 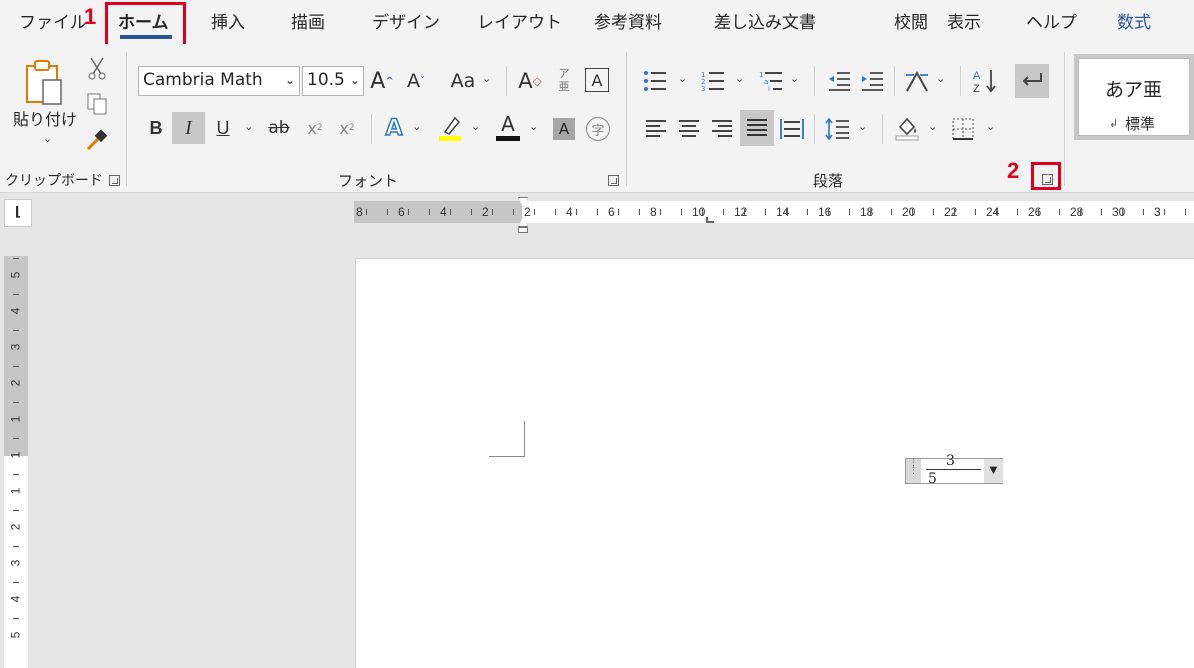 What do you see at coordinates (792, 129) in the screenshot?
I see `distributed-icon` at bounding box center [792, 129].